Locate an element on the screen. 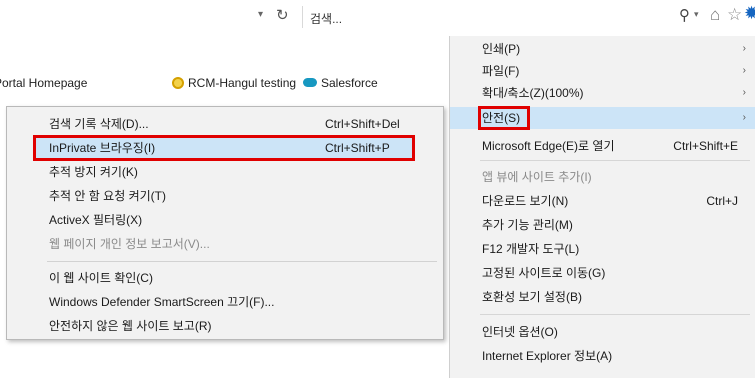 This screenshot has width=755, height=378. address-bar: ▾ ↻ 검색... ⚲ ▾ ⌂ ☆ ✹ is located at coordinates (377, 18).